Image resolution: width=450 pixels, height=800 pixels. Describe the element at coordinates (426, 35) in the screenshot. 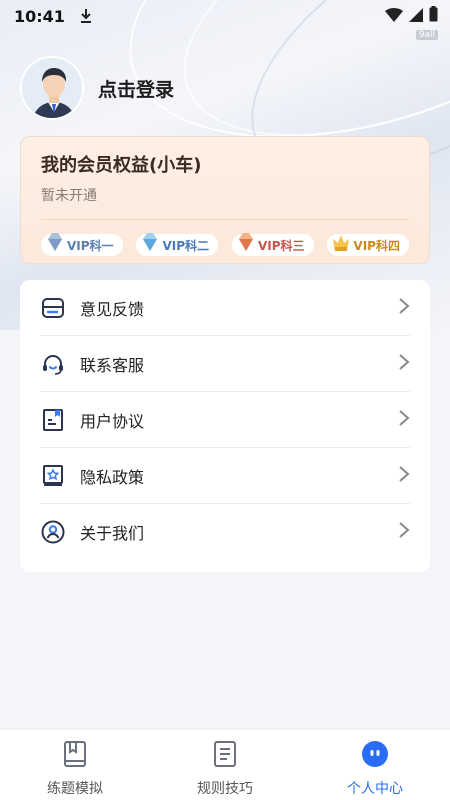

I see `status-sub-label: 9all` at that location.